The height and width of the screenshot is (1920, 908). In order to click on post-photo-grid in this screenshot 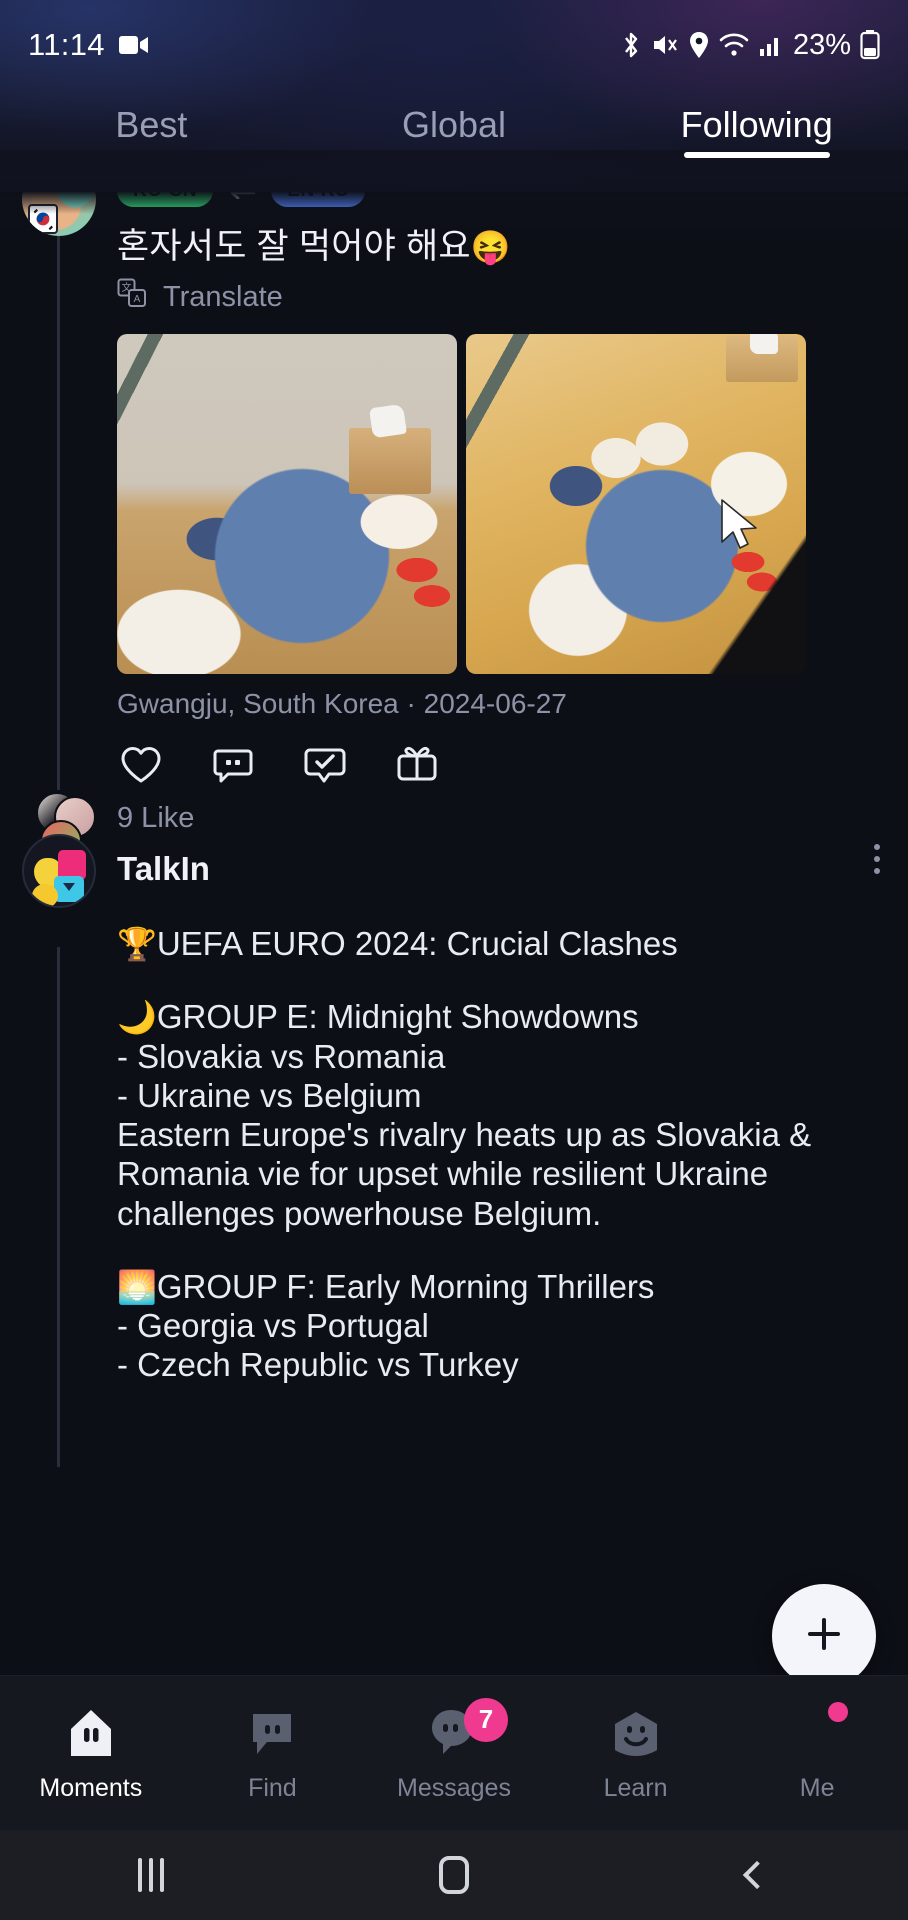, I will do `click(461, 504)`.